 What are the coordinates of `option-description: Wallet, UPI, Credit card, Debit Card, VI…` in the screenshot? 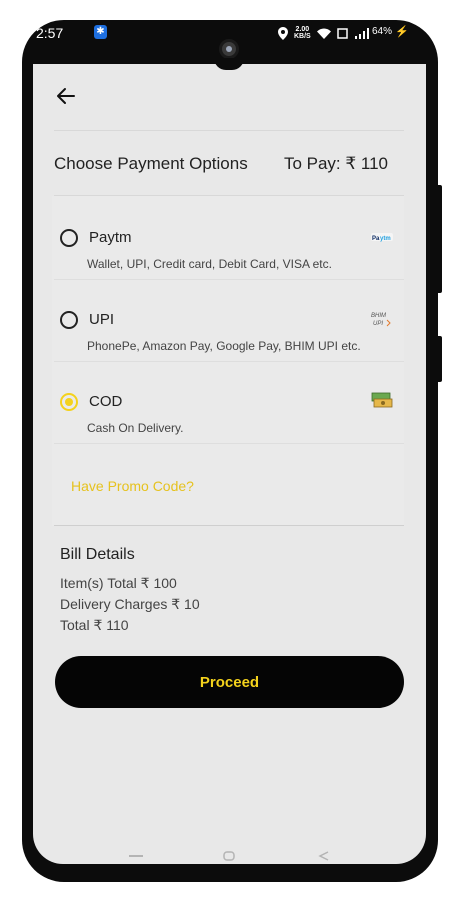 It's located at (209, 264).